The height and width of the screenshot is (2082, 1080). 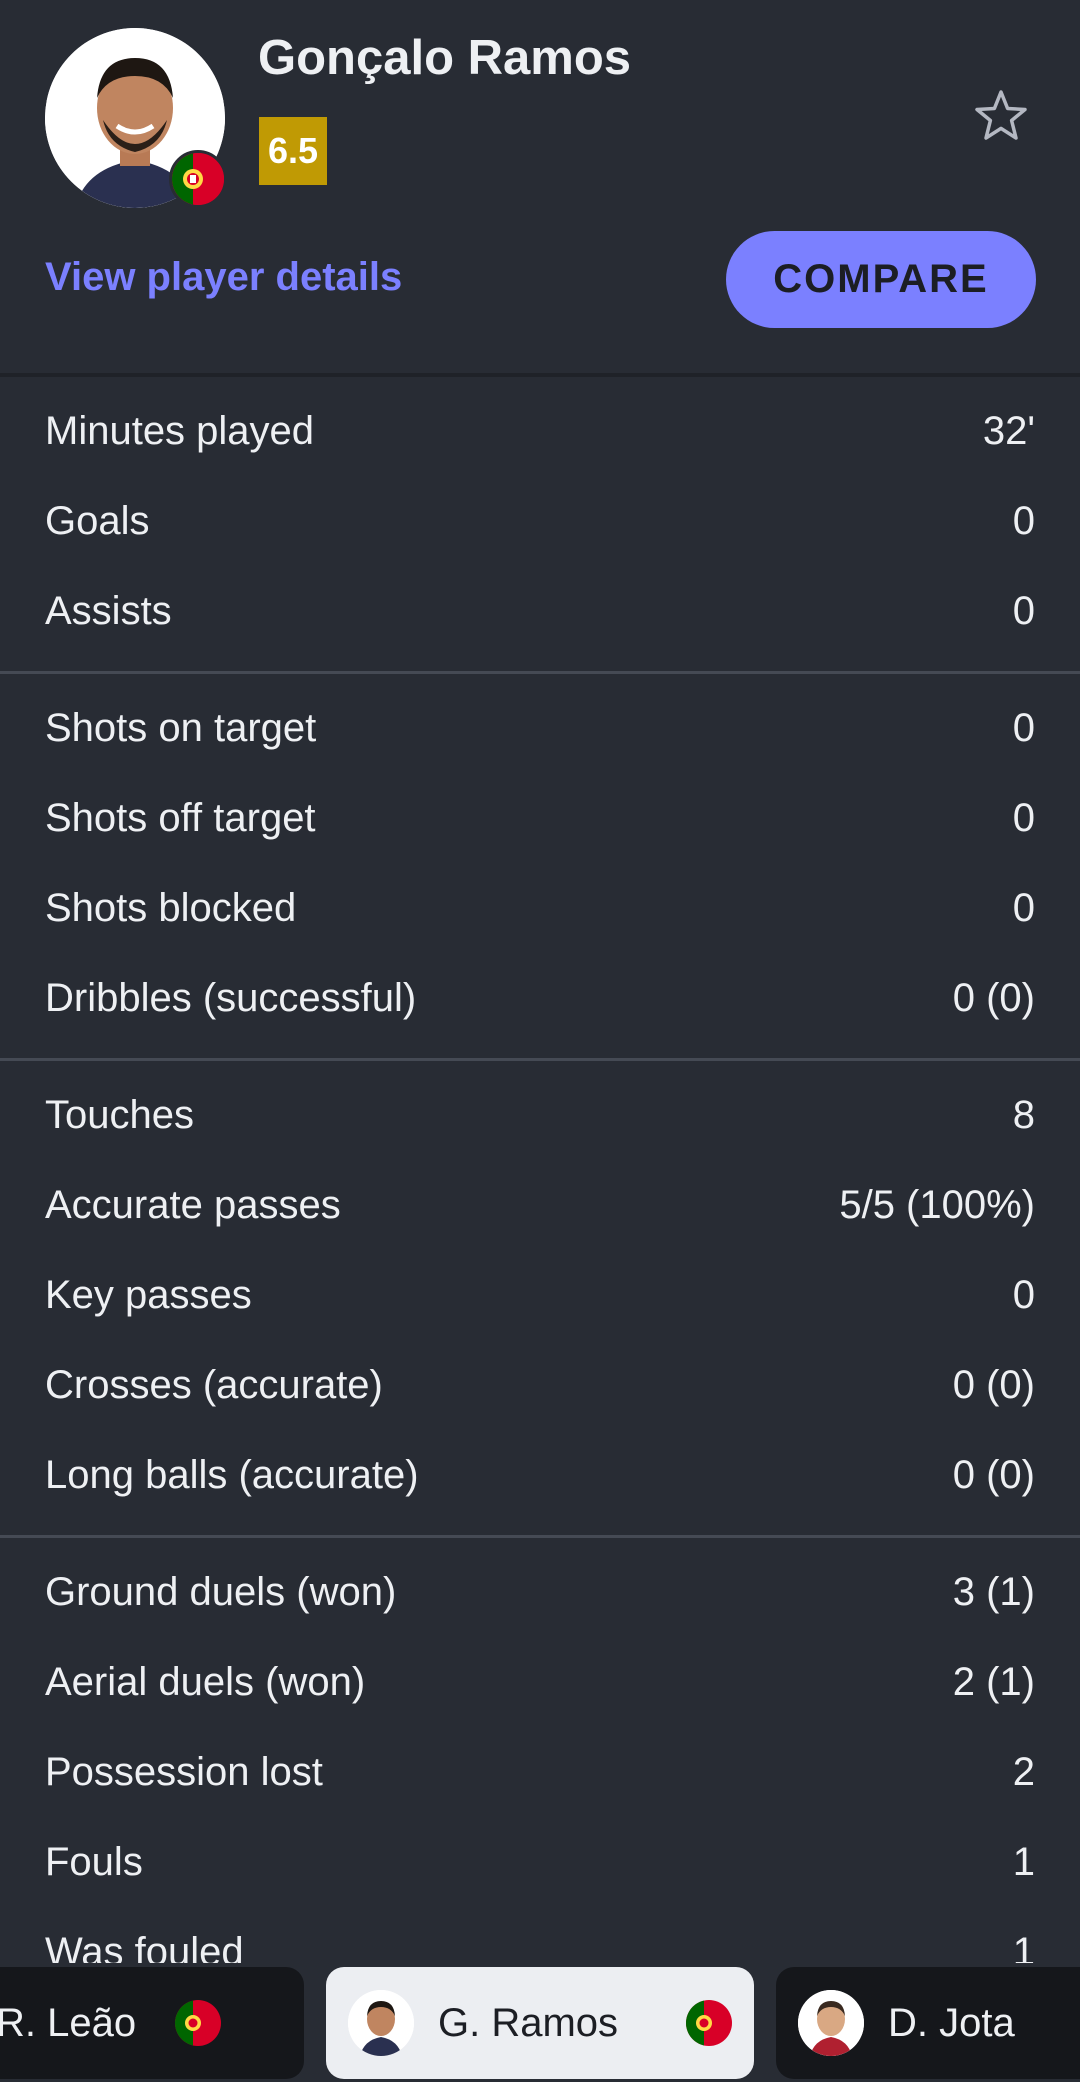 What do you see at coordinates (540, 1115) in the screenshot?
I see `stat-row: Touches 8` at bounding box center [540, 1115].